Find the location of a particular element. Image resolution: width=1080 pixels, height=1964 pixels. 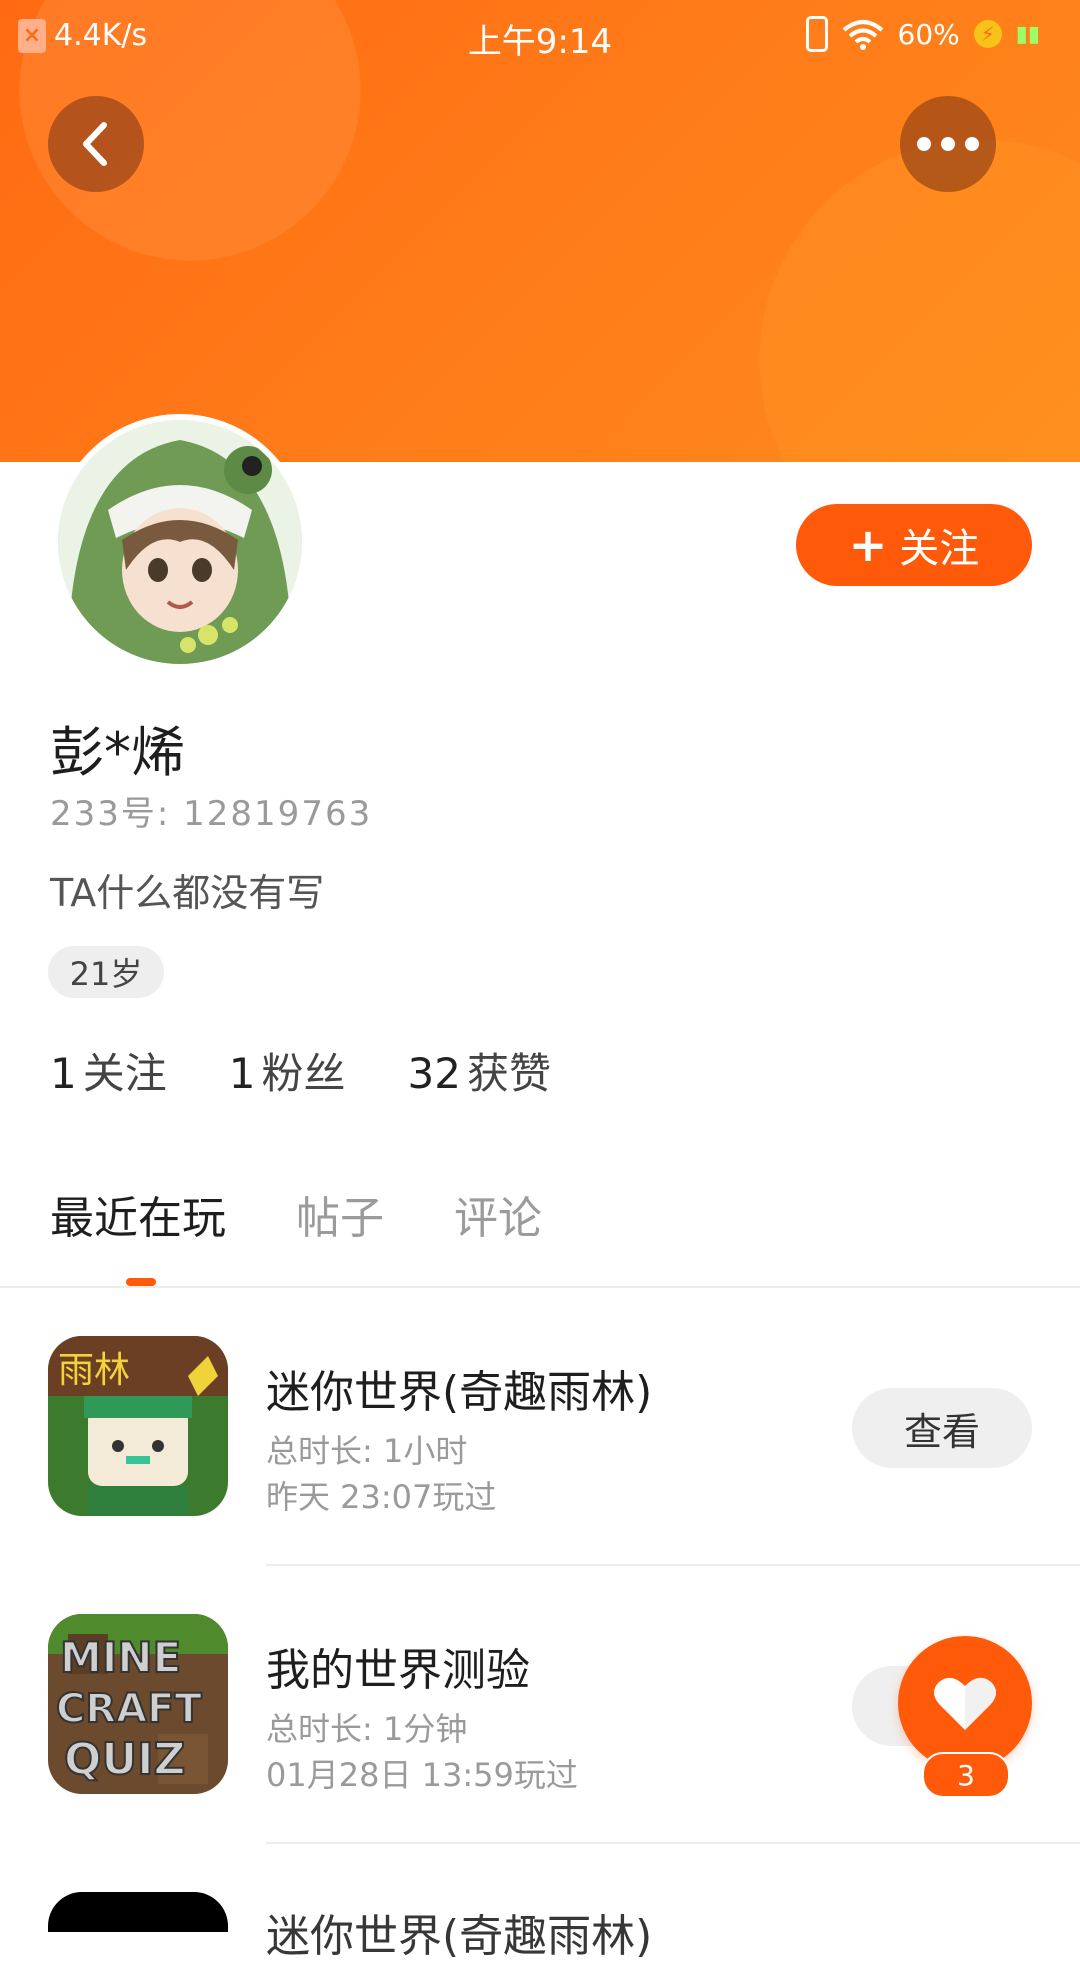

age-tag: 21岁 is located at coordinates (106, 972).